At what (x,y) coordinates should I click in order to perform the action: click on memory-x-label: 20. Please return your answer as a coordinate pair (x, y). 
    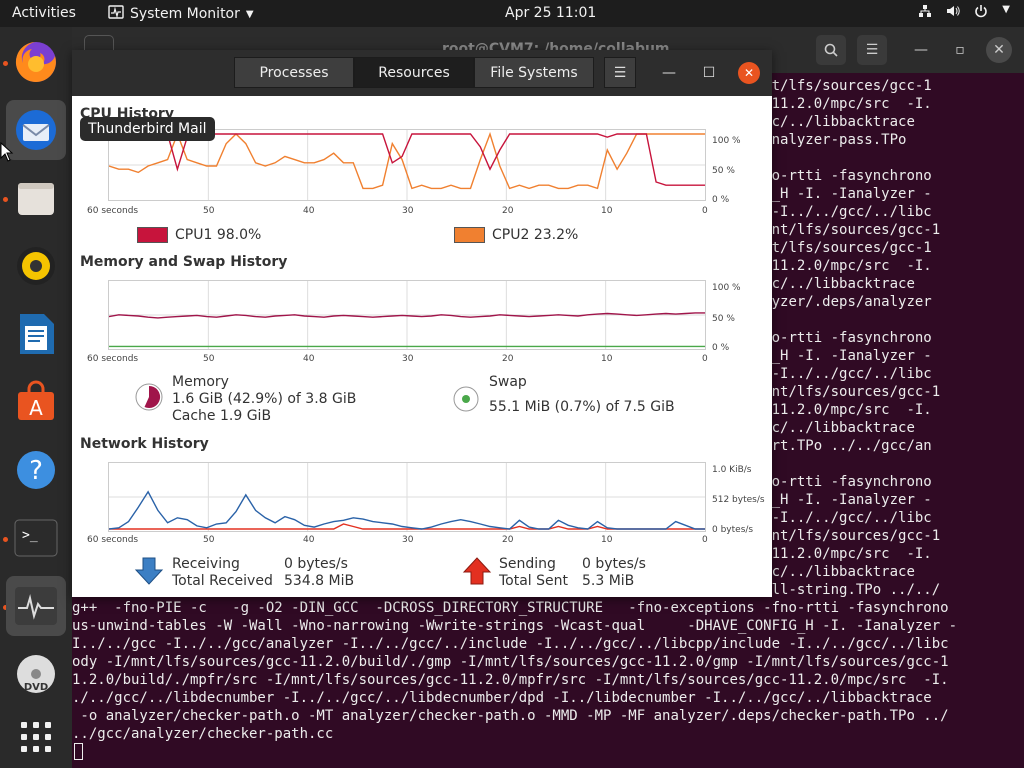
    Looking at the image, I should click on (508, 359).